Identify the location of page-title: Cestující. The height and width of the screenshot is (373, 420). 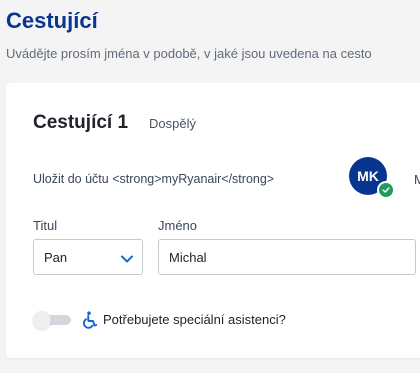
(52, 20).